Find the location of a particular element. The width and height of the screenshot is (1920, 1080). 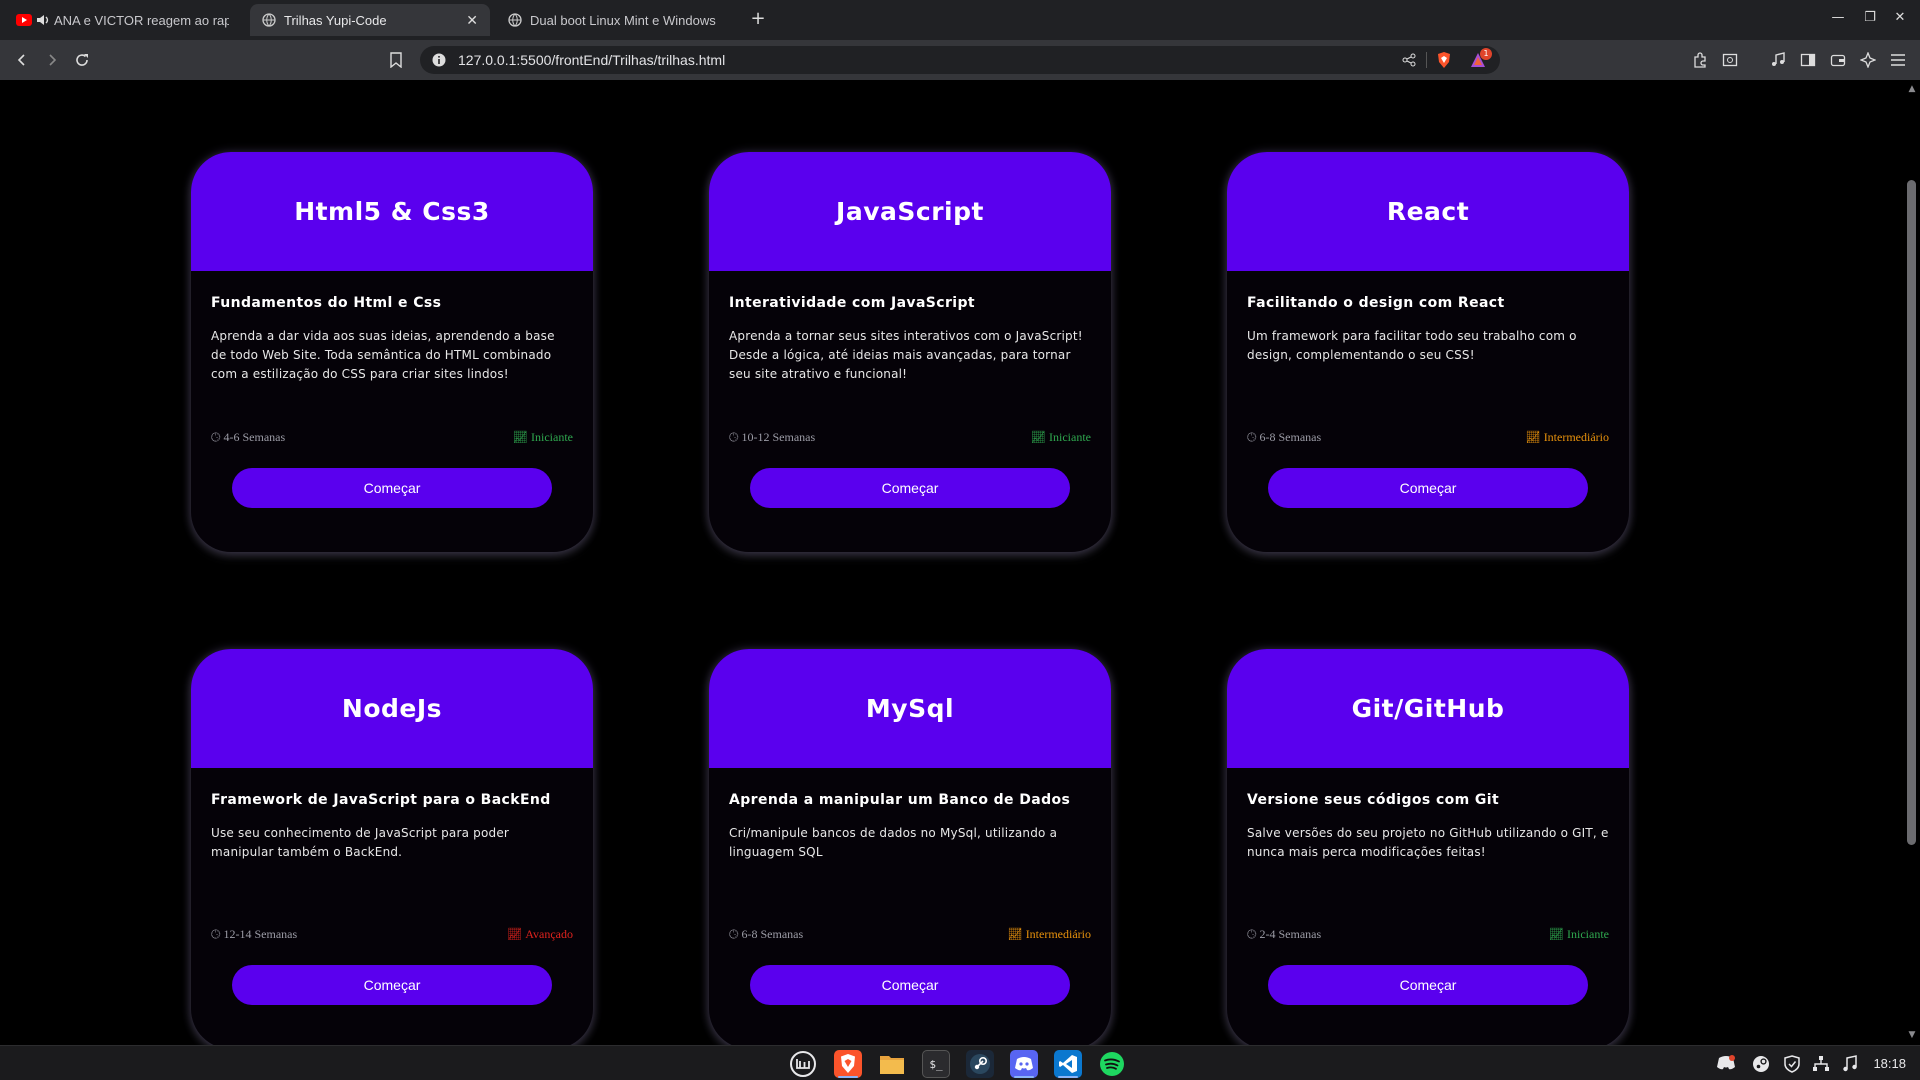

brave-browser-icon is located at coordinates (848, 1064).